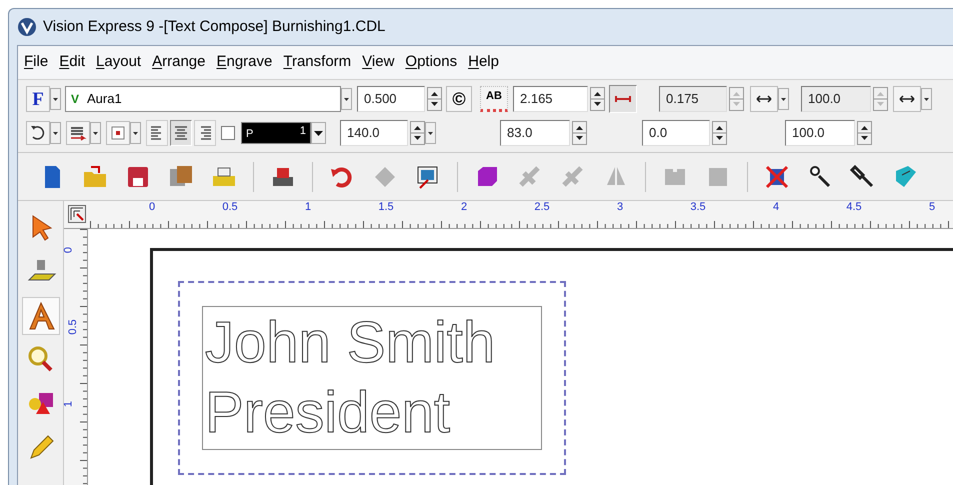  Describe the element at coordinates (676, 133) in the screenshot. I see `number-field: 0.0` at that location.